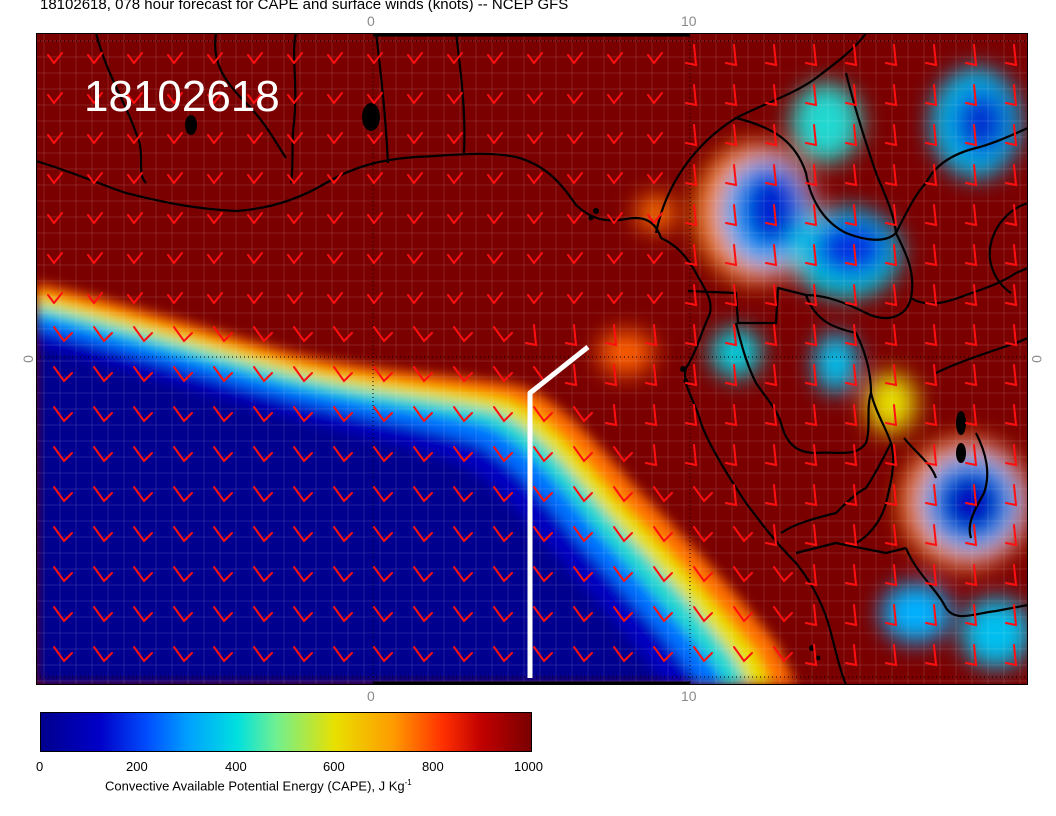  Describe the element at coordinates (40, 766) in the screenshot. I see `colorbar-label-0: 0` at that location.